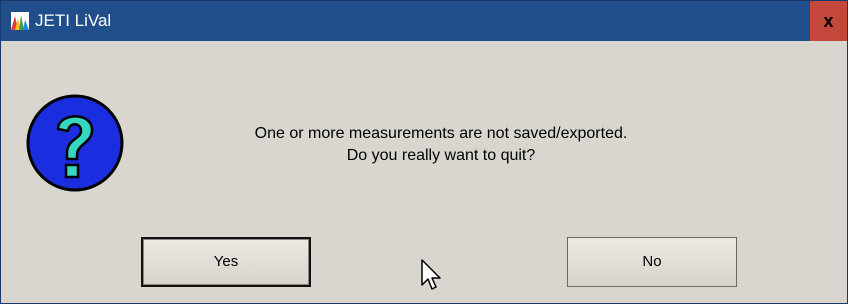 Image resolution: width=856 pixels, height=306 pixels. Describe the element at coordinates (441, 155) in the screenshot. I see `message-line-2: Do you really want to quit?` at that location.